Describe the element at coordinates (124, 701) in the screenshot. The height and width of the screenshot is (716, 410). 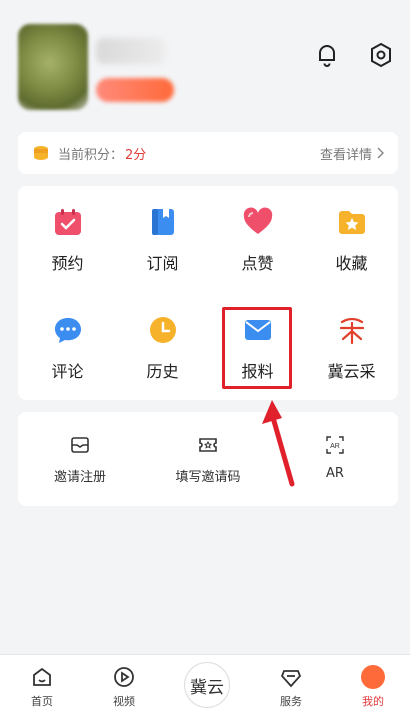
I see `nav-label: 视频` at that location.